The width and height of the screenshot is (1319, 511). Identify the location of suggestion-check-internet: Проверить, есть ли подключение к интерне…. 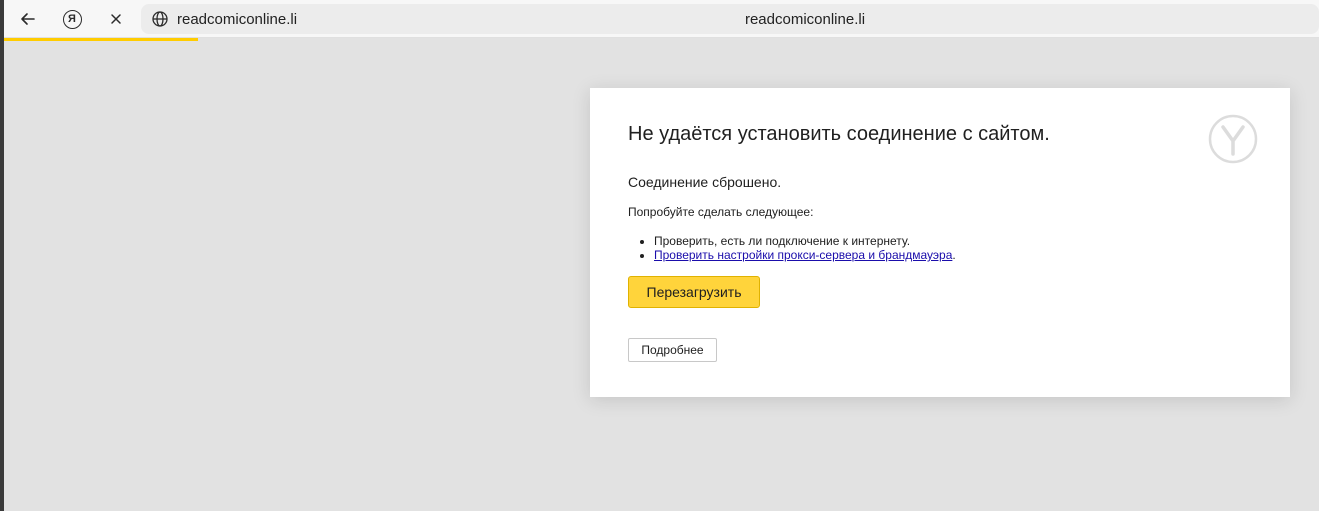
(782, 241).